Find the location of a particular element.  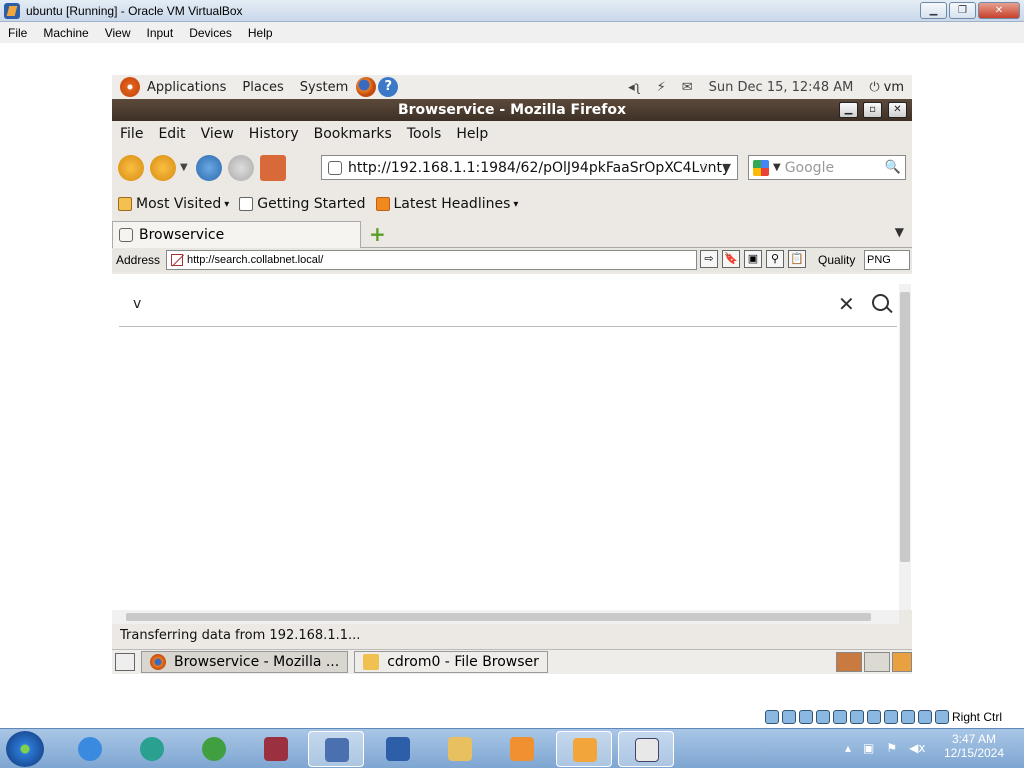

user-name: vm is located at coordinates (894, 87).